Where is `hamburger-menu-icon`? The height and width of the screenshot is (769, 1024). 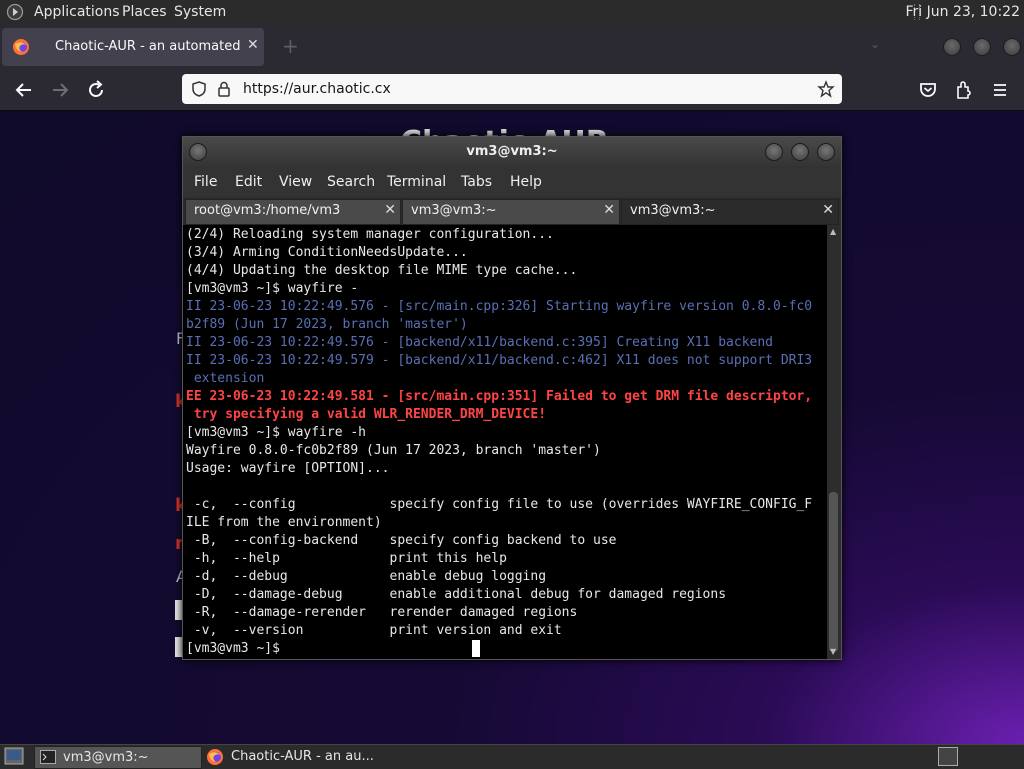 hamburger-menu-icon is located at coordinates (1000, 90).